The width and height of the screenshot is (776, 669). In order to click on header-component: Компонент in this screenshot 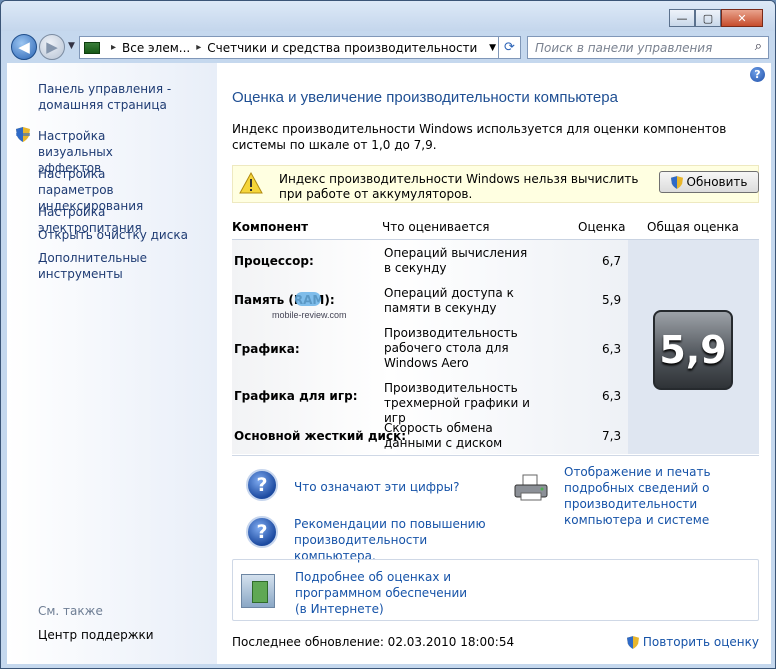, I will do `click(270, 227)`.